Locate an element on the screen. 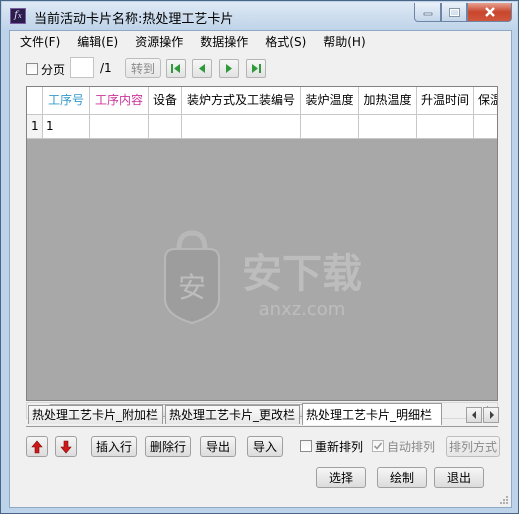  maximize-button is located at coordinates (454, 12).